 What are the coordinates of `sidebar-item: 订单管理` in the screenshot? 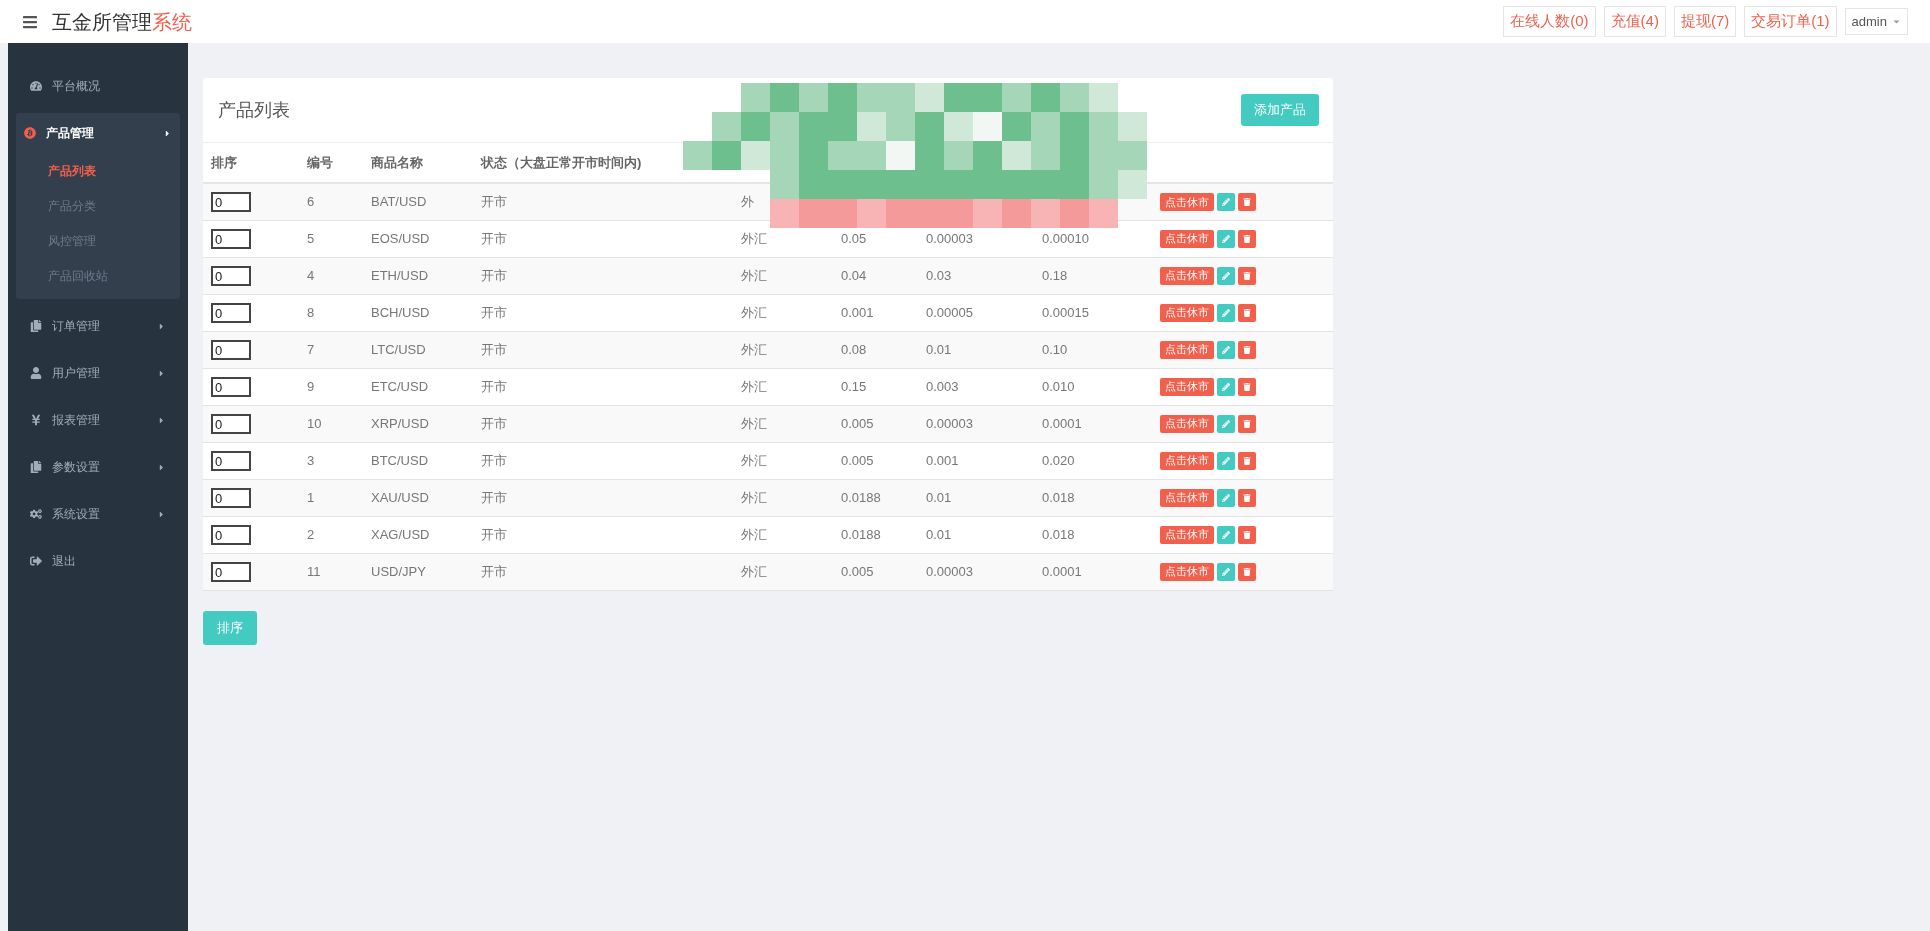 It's located at (98, 326).